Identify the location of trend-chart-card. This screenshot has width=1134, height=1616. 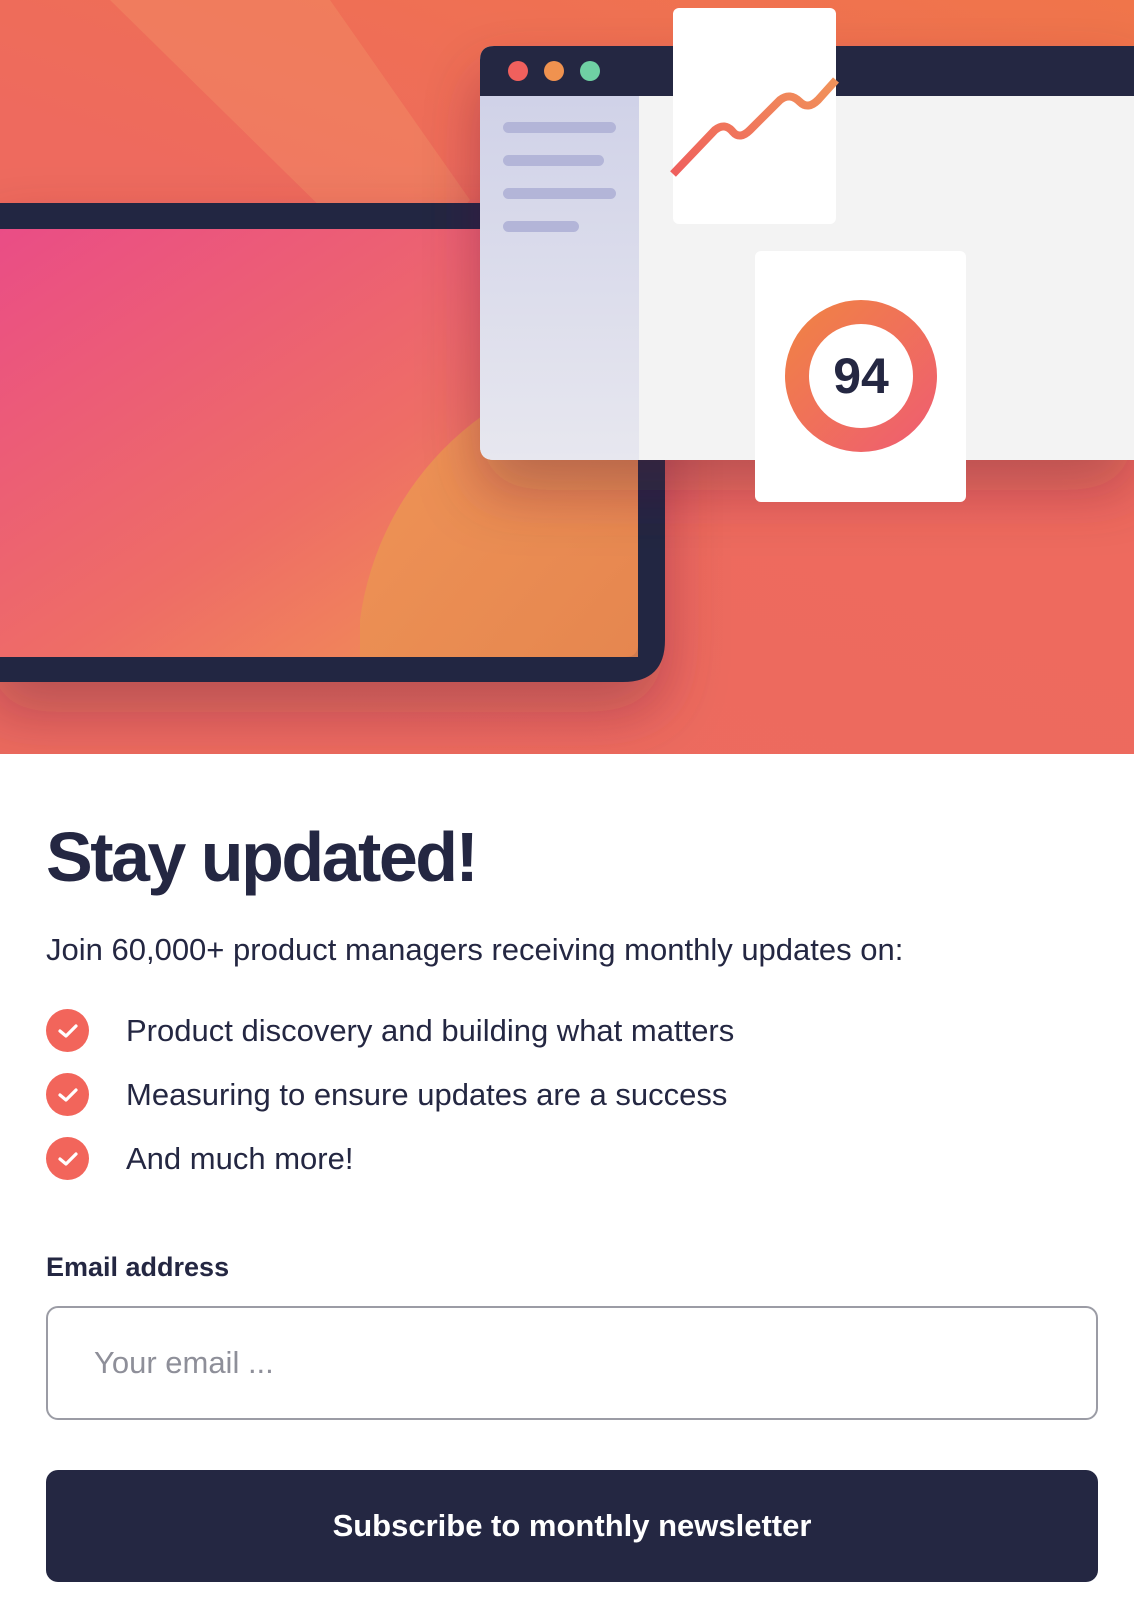
(754, 116).